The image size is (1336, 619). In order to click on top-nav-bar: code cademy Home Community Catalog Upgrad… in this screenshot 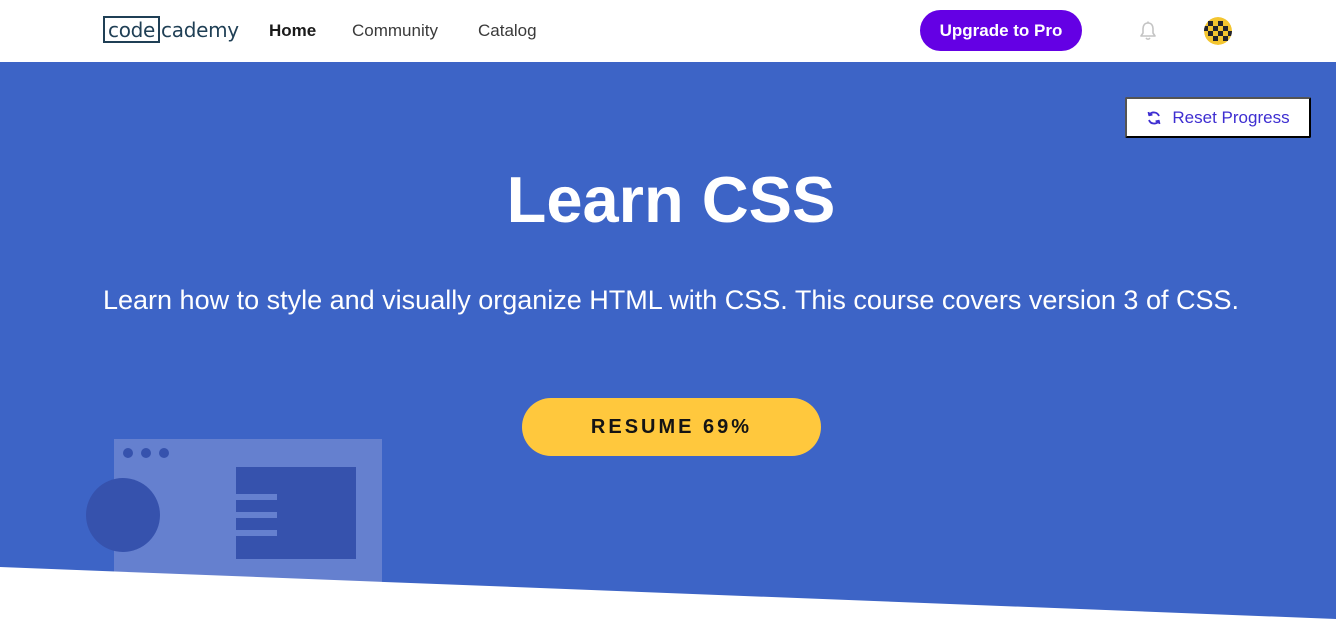, I will do `click(668, 31)`.